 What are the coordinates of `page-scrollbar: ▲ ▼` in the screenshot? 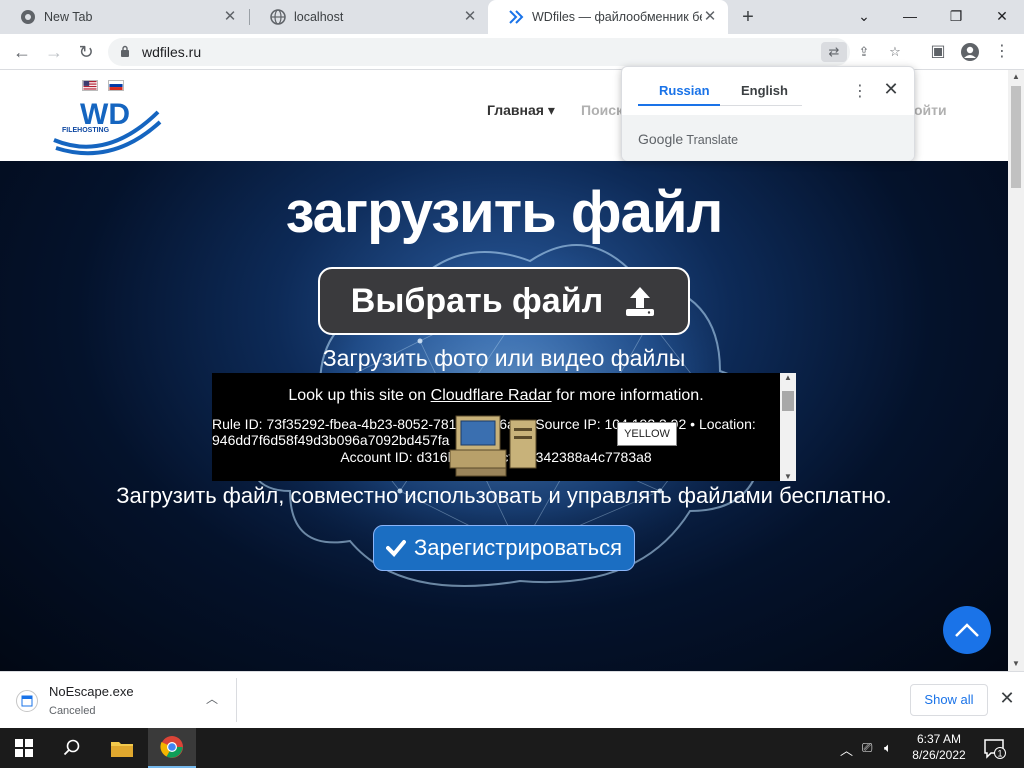 It's located at (1016, 370).